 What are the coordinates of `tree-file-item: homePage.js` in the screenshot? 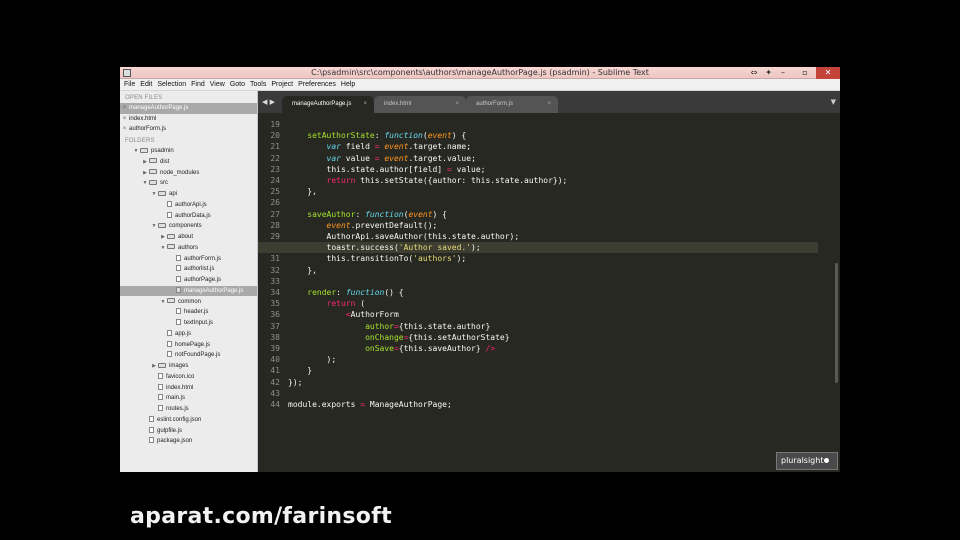 It's located at (188, 345).